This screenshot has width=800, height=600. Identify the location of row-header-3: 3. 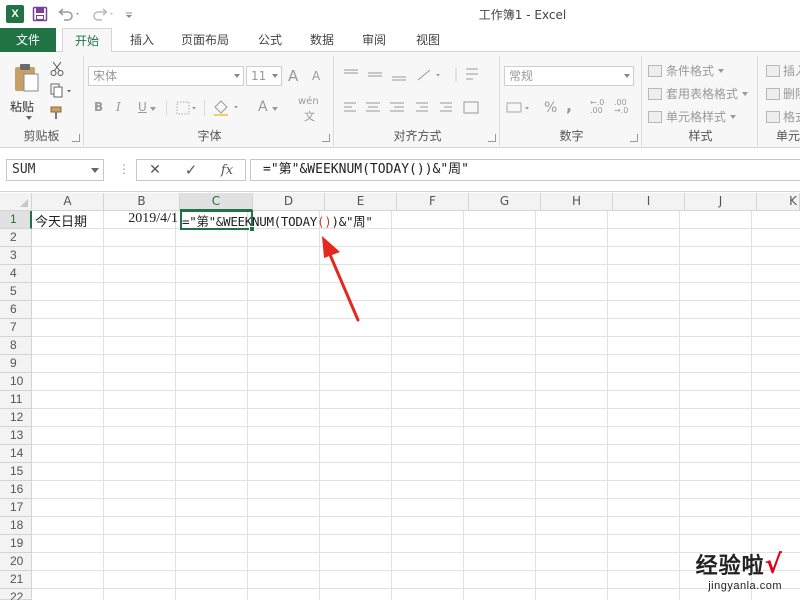
(16, 256).